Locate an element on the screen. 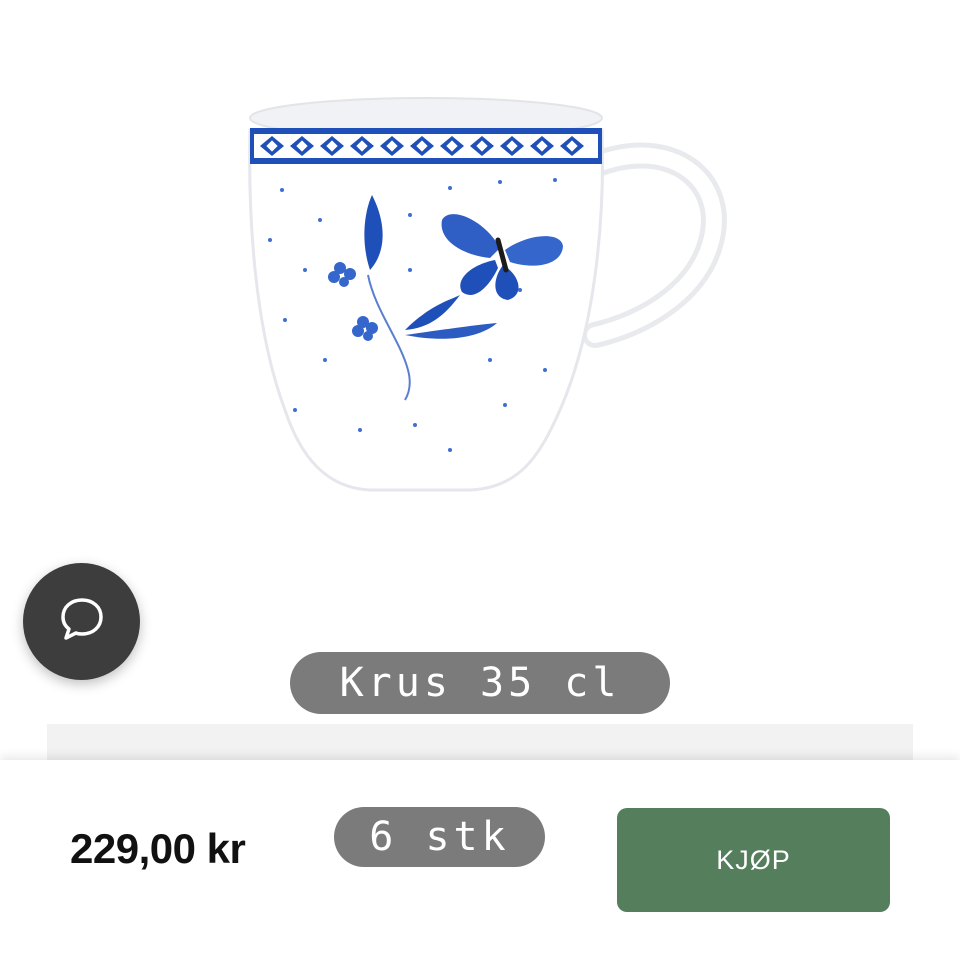 This screenshot has height=959, width=960. buy-button: KJØP is located at coordinates (753, 860).